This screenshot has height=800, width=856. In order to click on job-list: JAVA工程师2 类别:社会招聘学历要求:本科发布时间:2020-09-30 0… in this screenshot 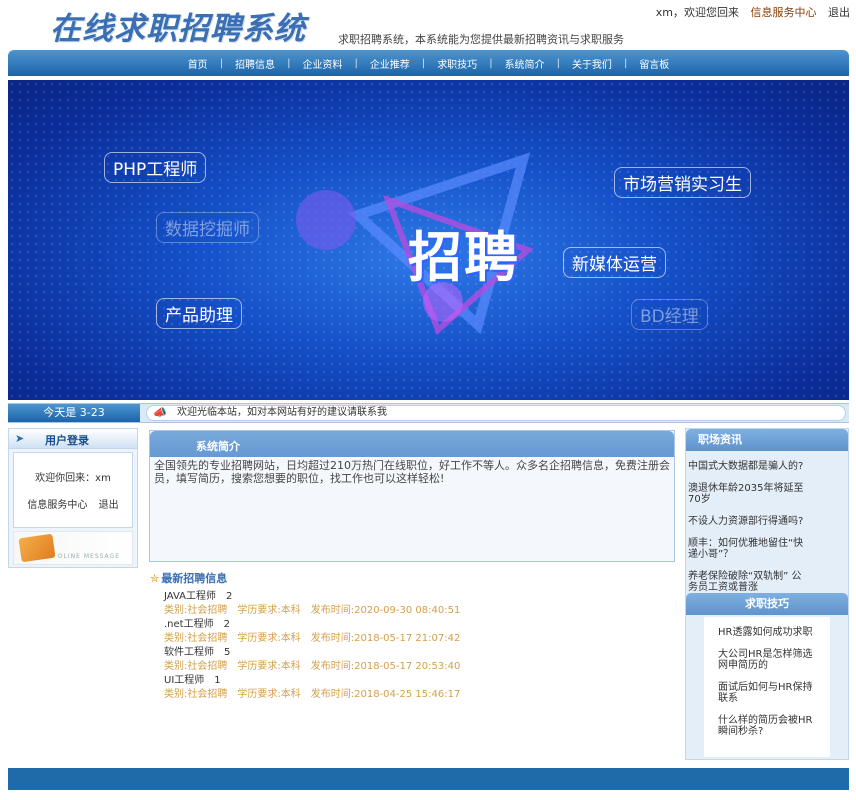, I will do `click(404, 646)`.